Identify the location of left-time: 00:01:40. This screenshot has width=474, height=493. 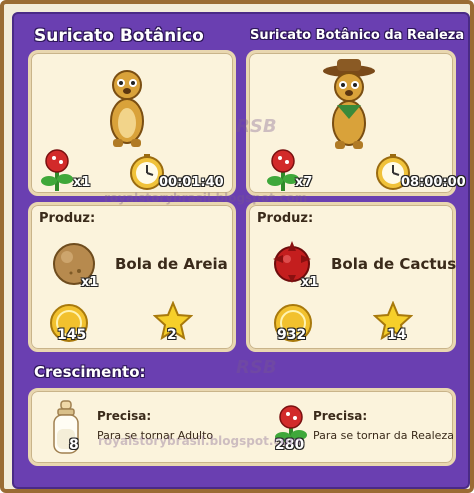
(191, 182).